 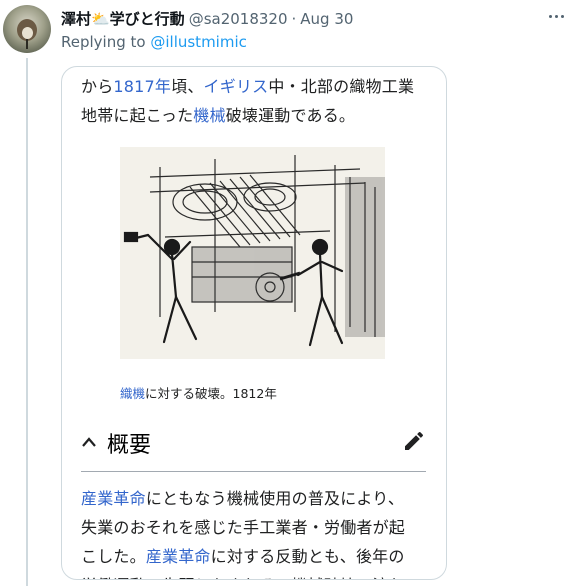 What do you see at coordinates (290, 115) in the screenshot?
I see `text-segment: 破壊運動である。` at bounding box center [290, 115].